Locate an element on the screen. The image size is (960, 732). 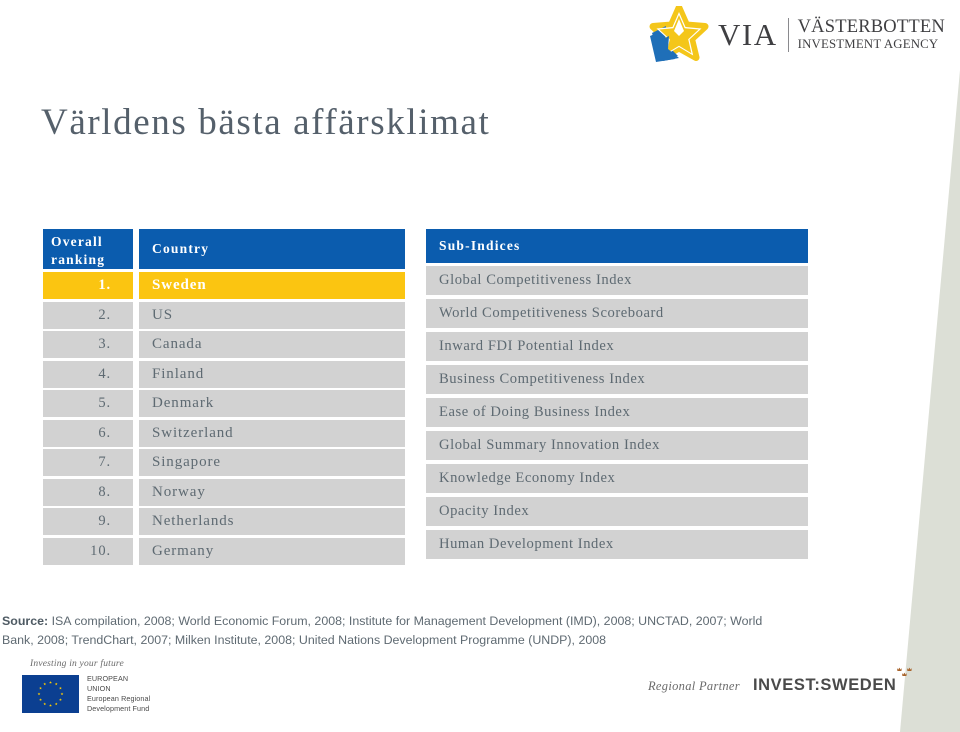
rank-cell: 5. is located at coordinates (88, 403).